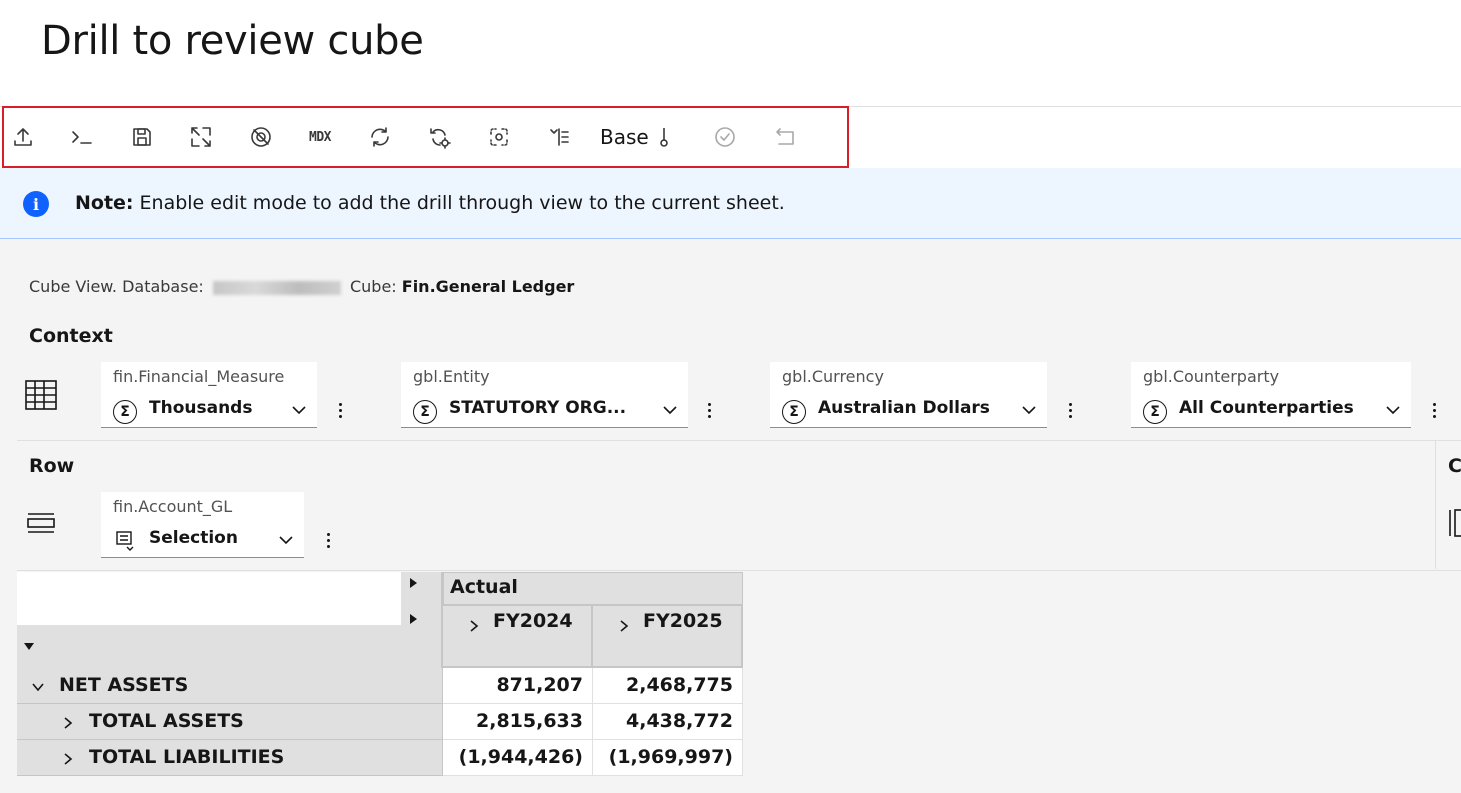 Image resolution: width=1461 pixels, height=793 pixels. What do you see at coordinates (668, 722) in the screenshot?
I see `table-cell: 4,438,772` at bounding box center [668, 722].